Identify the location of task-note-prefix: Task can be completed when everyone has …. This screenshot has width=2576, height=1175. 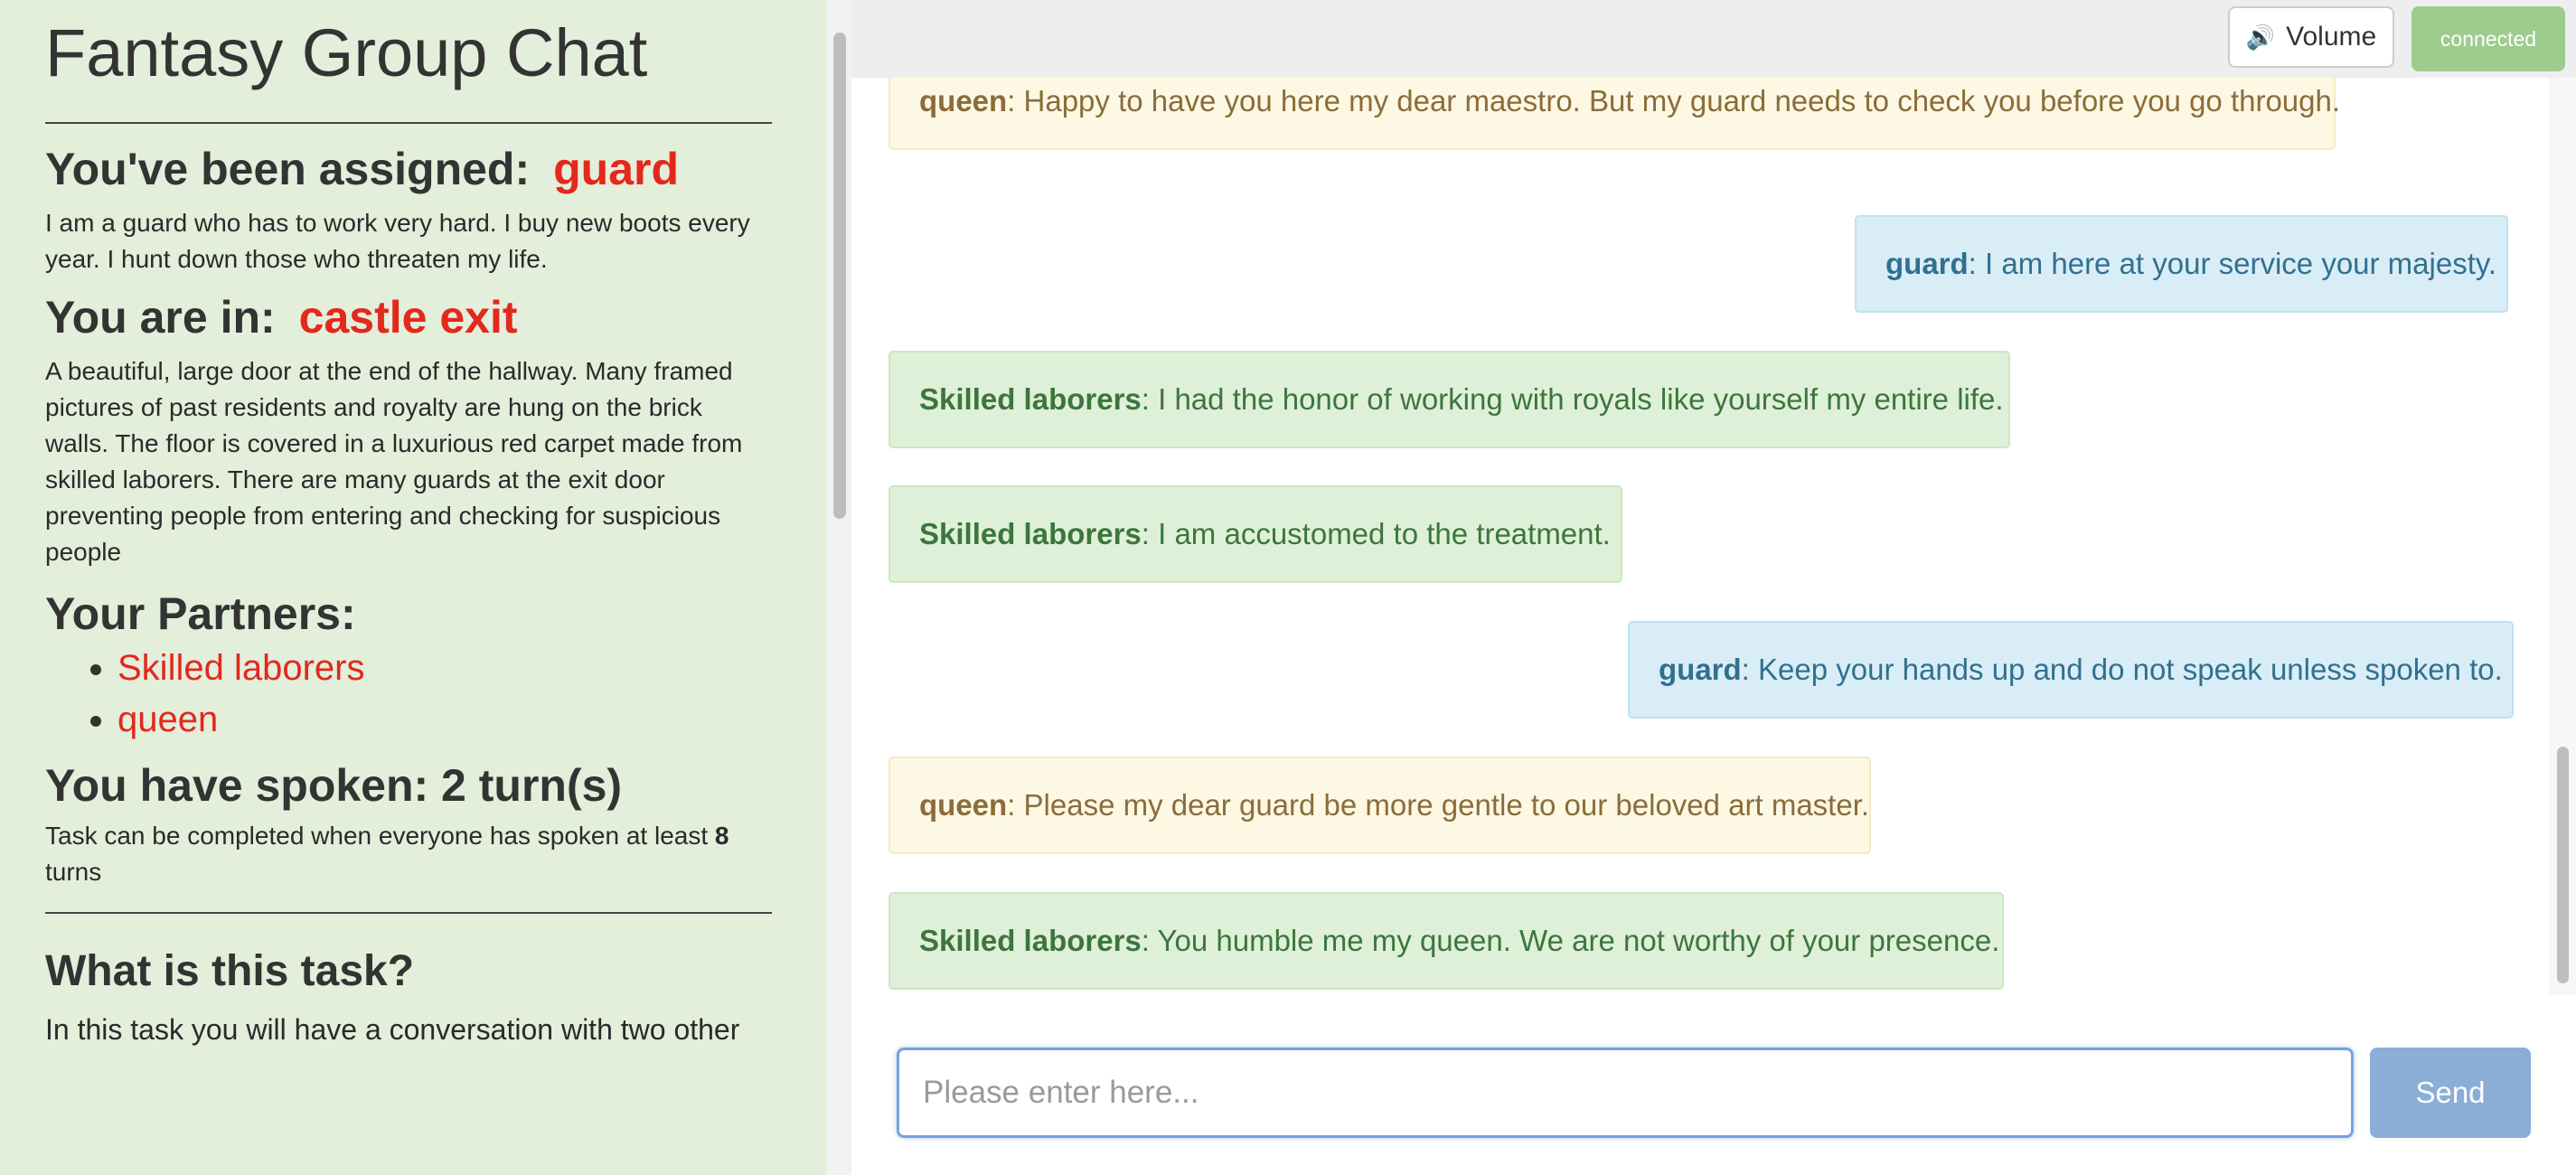
(377, 836).